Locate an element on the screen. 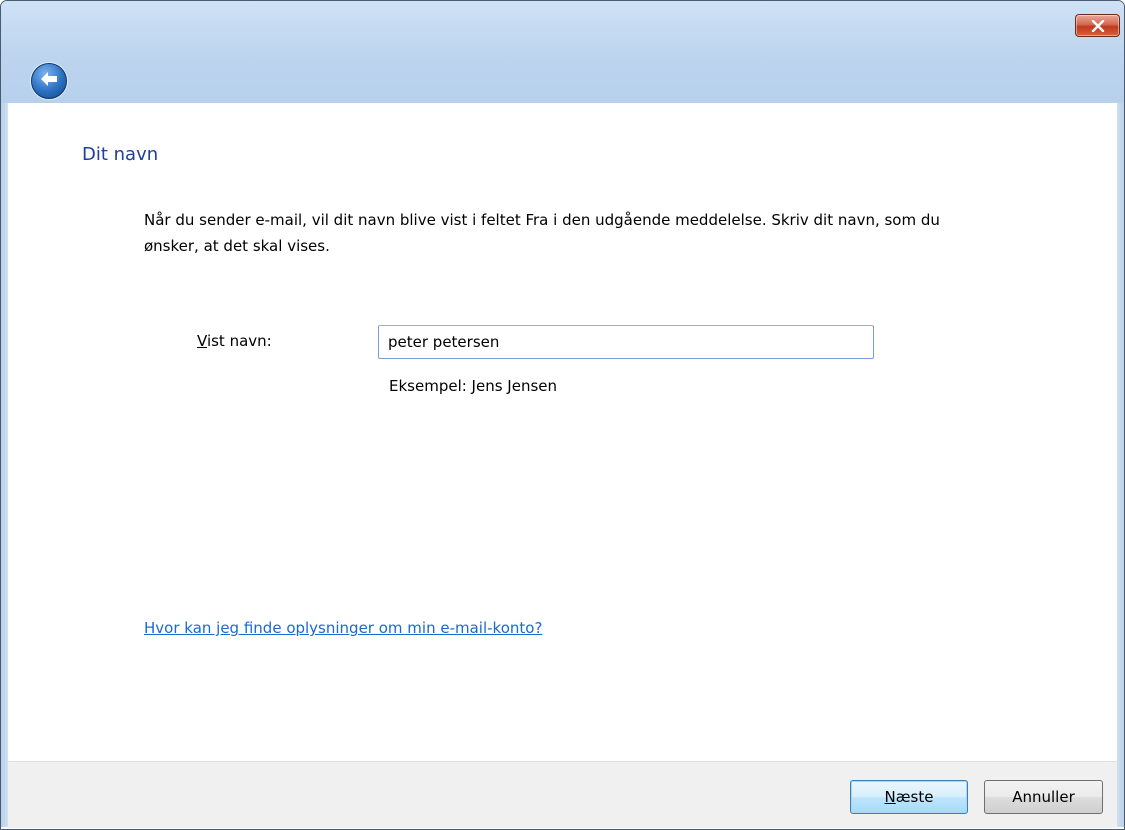  wizard-footer: Næste Annuller is located at coordinates (562, 794).